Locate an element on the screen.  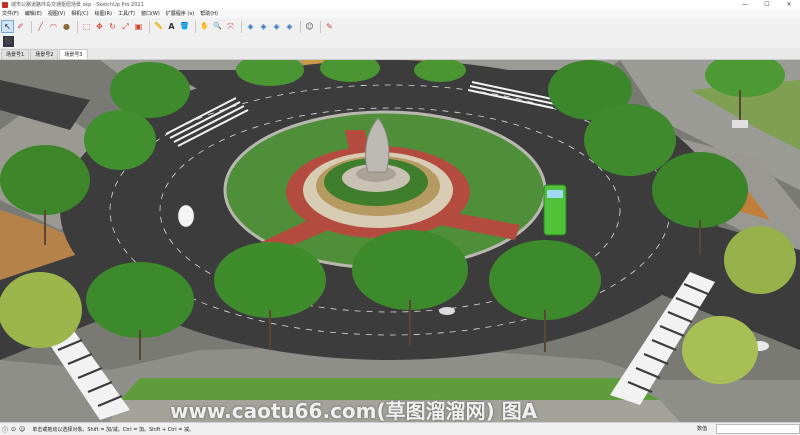
tape-measure-icon: 📏 is located at coordinates (158, 26).